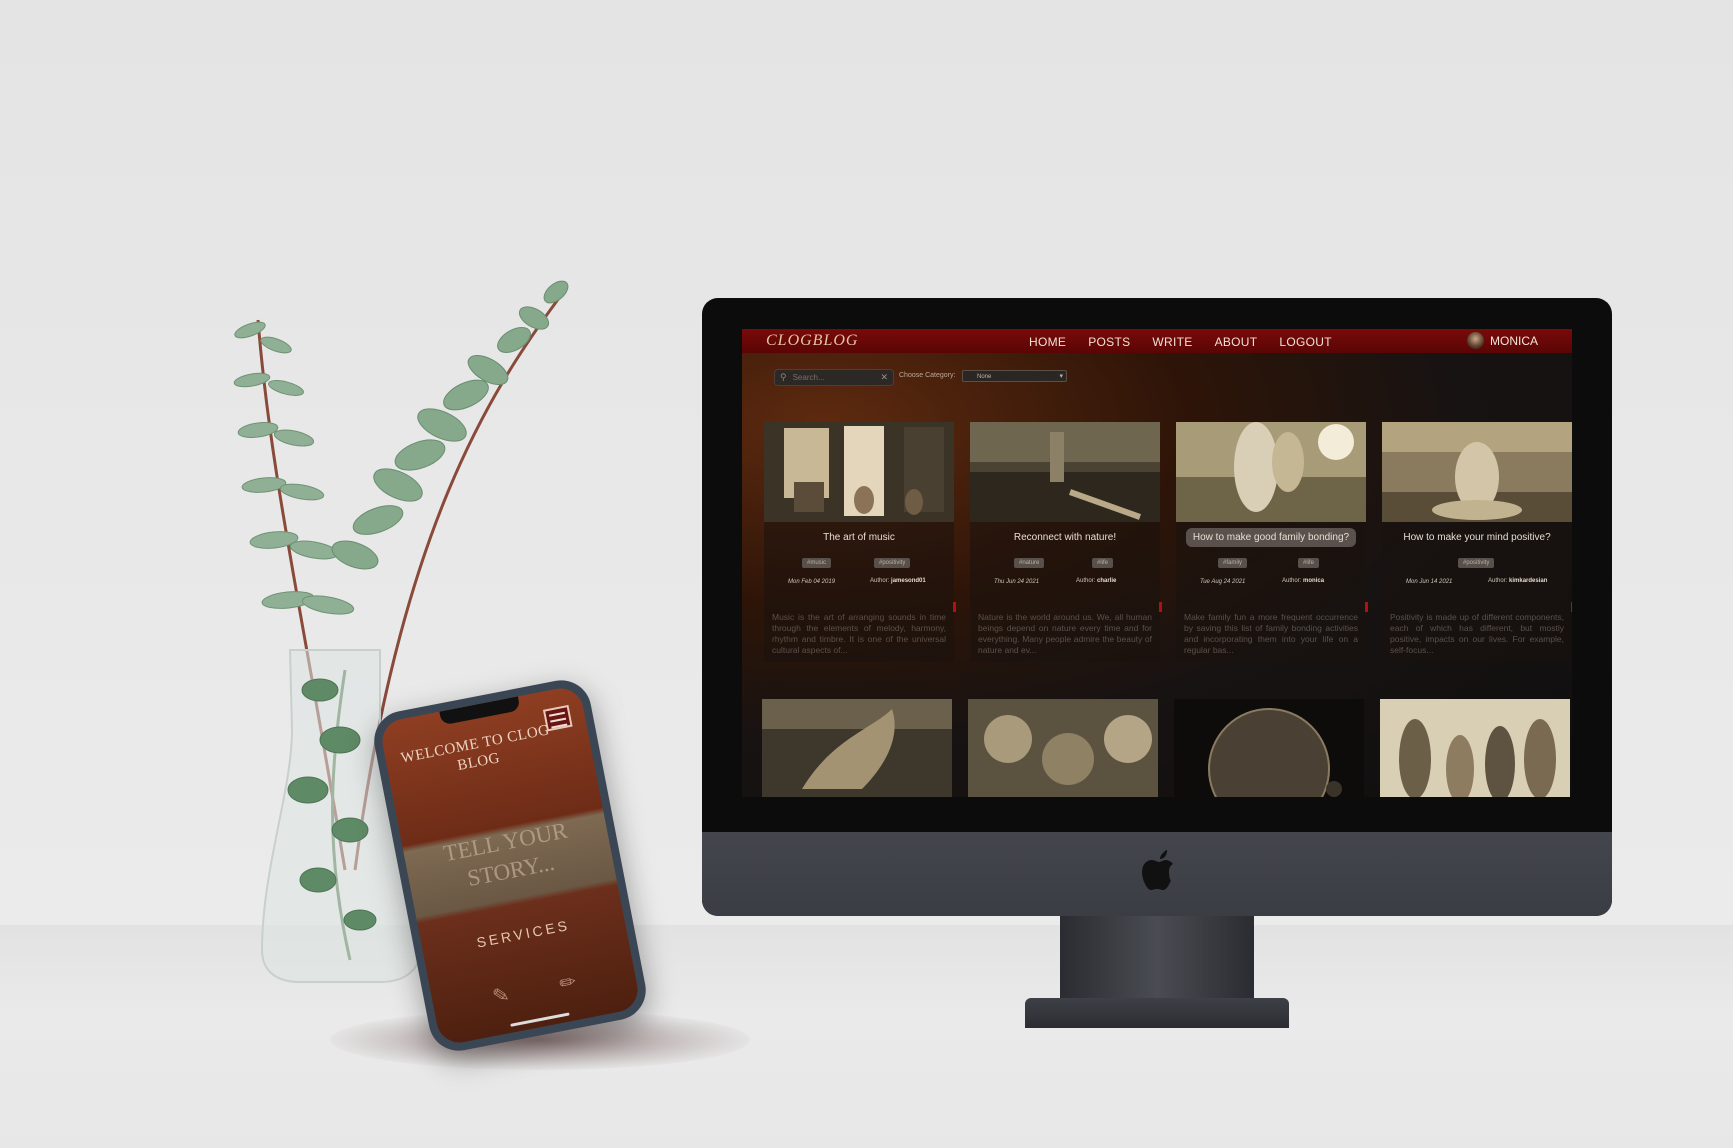 The width and height of the screenshot is (1733, 1148). What do you see at coordinates (812, 341) in the screenshot?
I see `site-logo: CLOGBLOG` at bounding box center [812, 341].